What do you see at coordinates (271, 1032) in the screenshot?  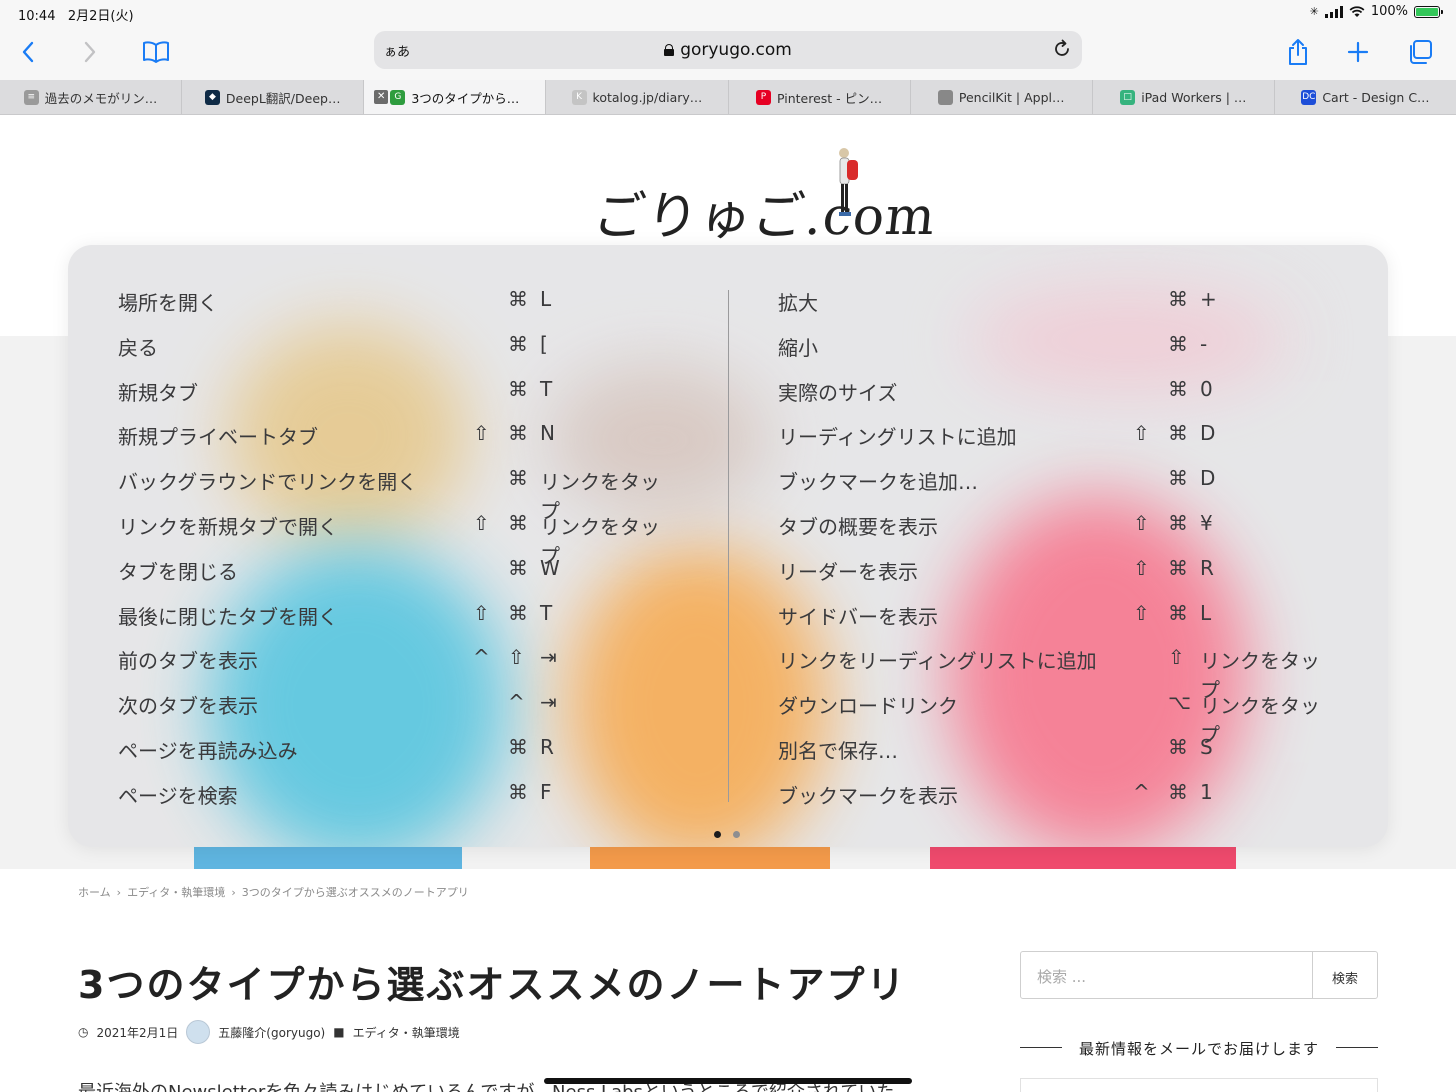 I see `article-author: 五藤隆介(goryugo)` at bounding box center [271, 1032].